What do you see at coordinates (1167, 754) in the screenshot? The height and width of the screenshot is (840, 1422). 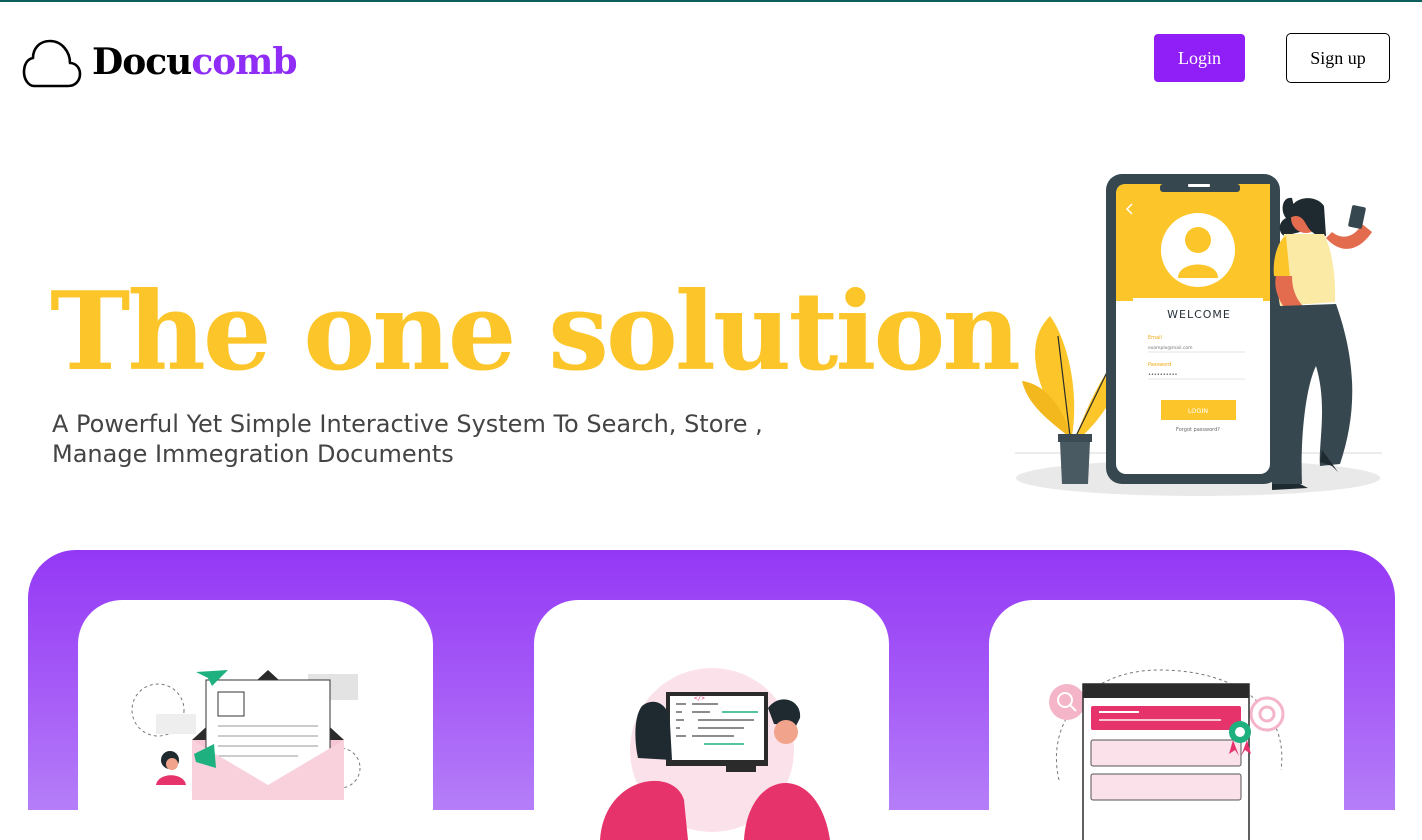 I see `webpage-illustration` at bounding box center [1167, 754].